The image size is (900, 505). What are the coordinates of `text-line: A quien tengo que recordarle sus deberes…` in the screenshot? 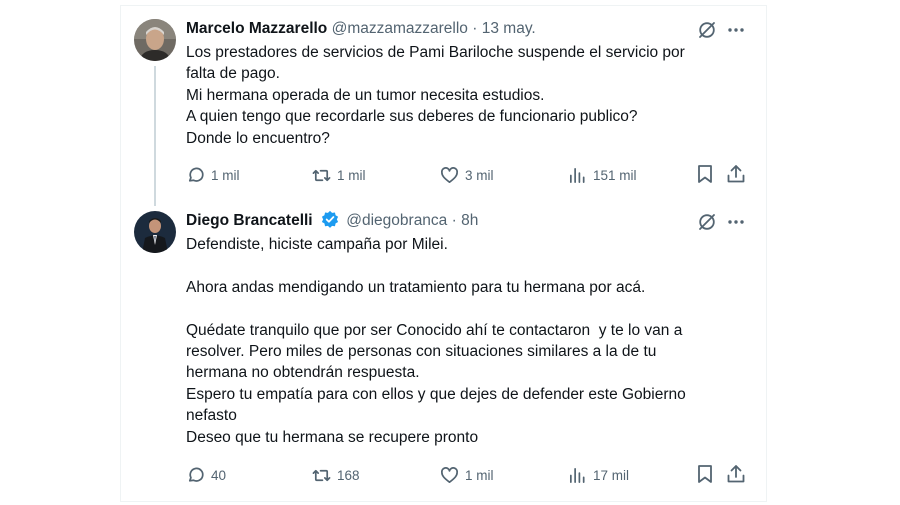 It's located at (412, 117).